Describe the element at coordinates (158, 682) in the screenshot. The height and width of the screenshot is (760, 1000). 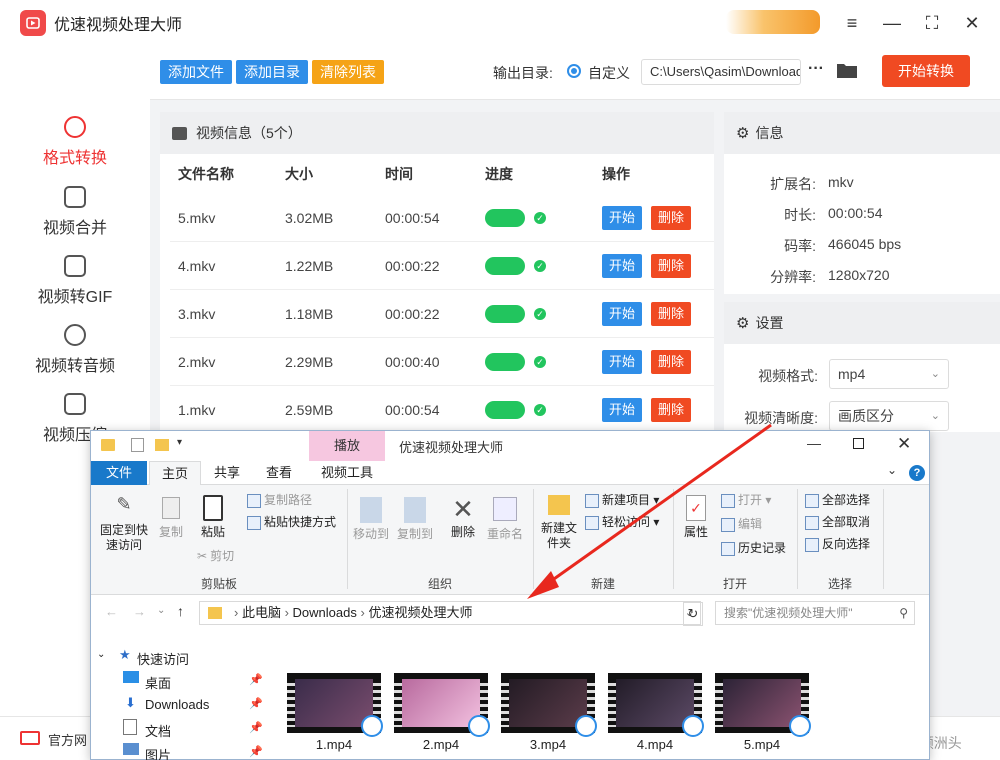
I see `nav-item-desktop: 桌面` at that location.